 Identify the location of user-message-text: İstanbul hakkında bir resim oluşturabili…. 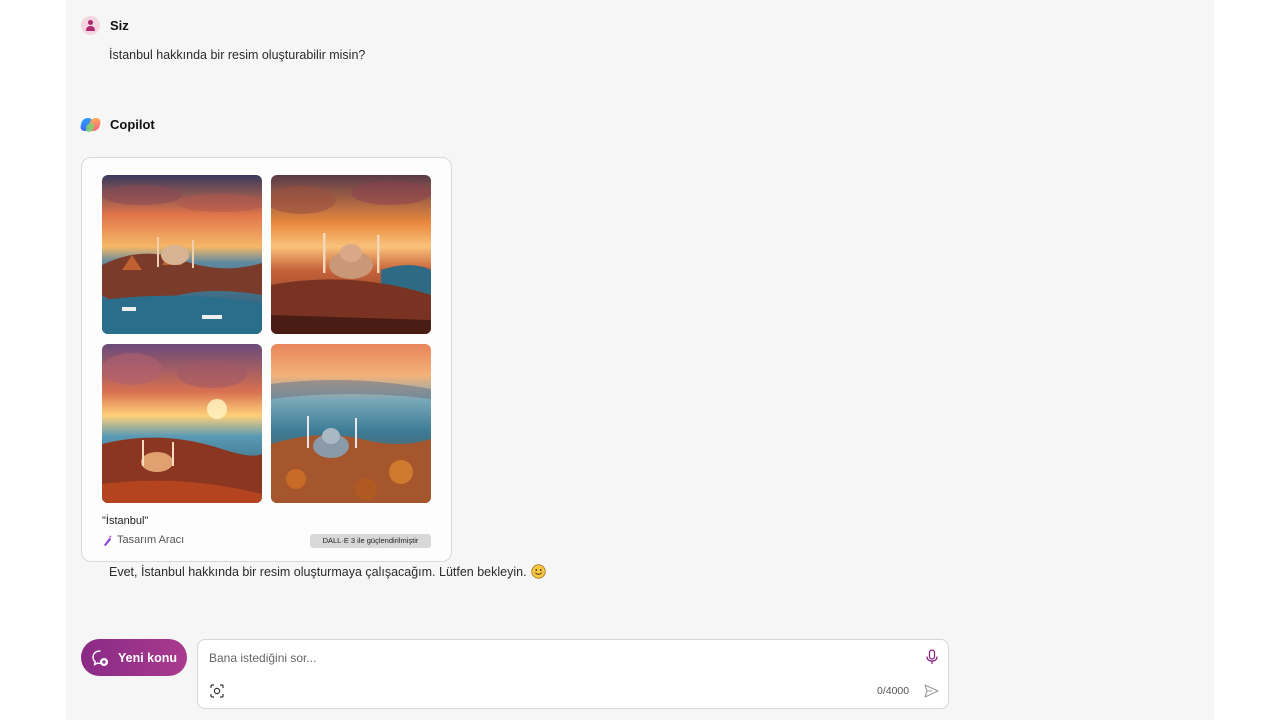
(237, 55).